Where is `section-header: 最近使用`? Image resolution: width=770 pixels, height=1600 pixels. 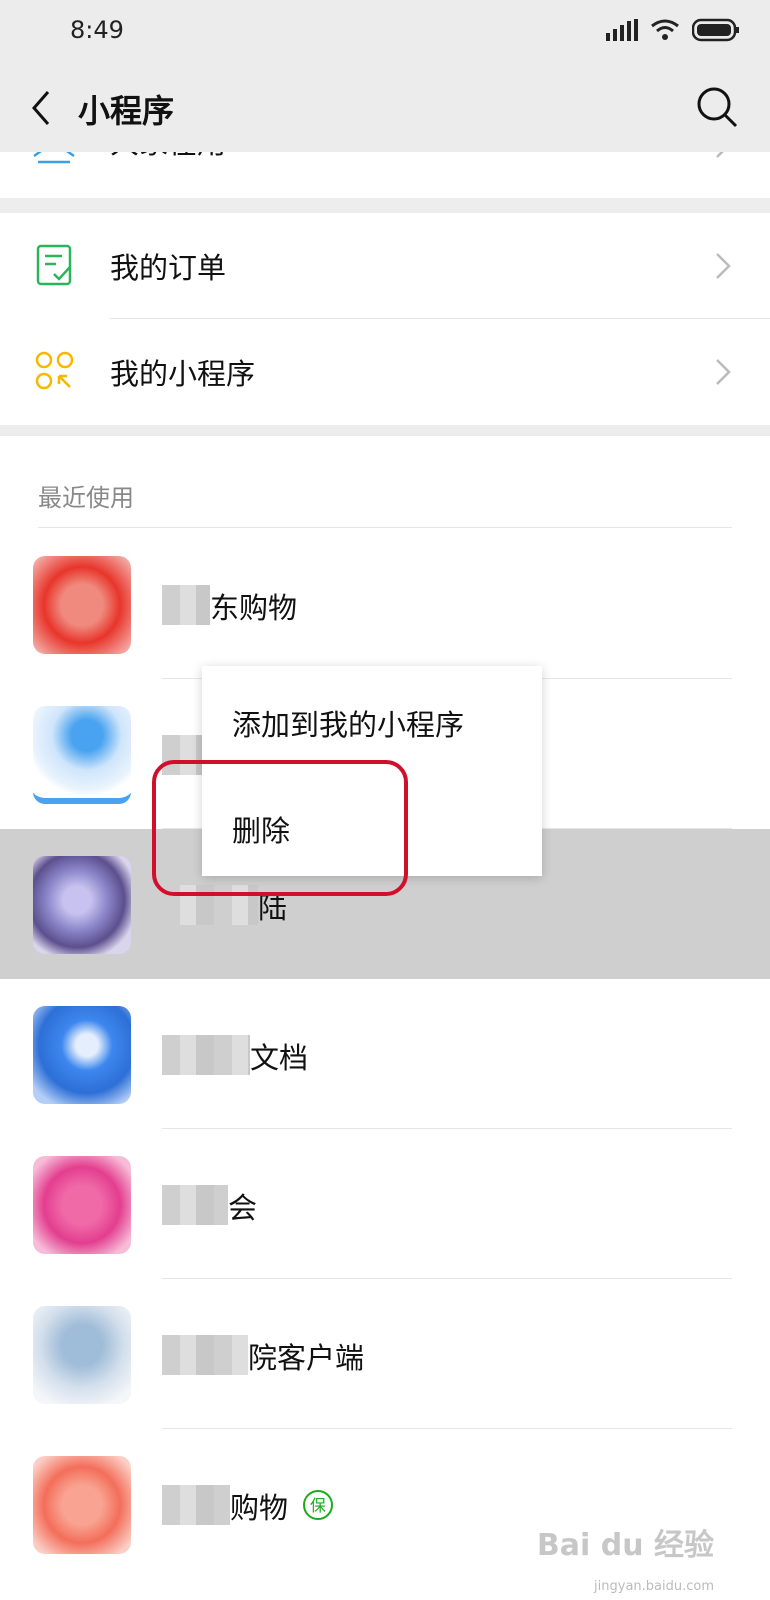 section-header: 最近使用 is located at coordinates (86, 498).